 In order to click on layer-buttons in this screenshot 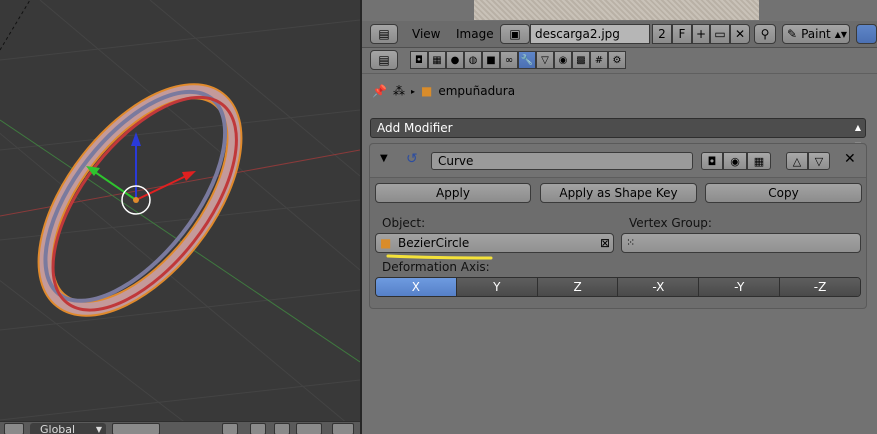, I will do `click(136, 428)`.